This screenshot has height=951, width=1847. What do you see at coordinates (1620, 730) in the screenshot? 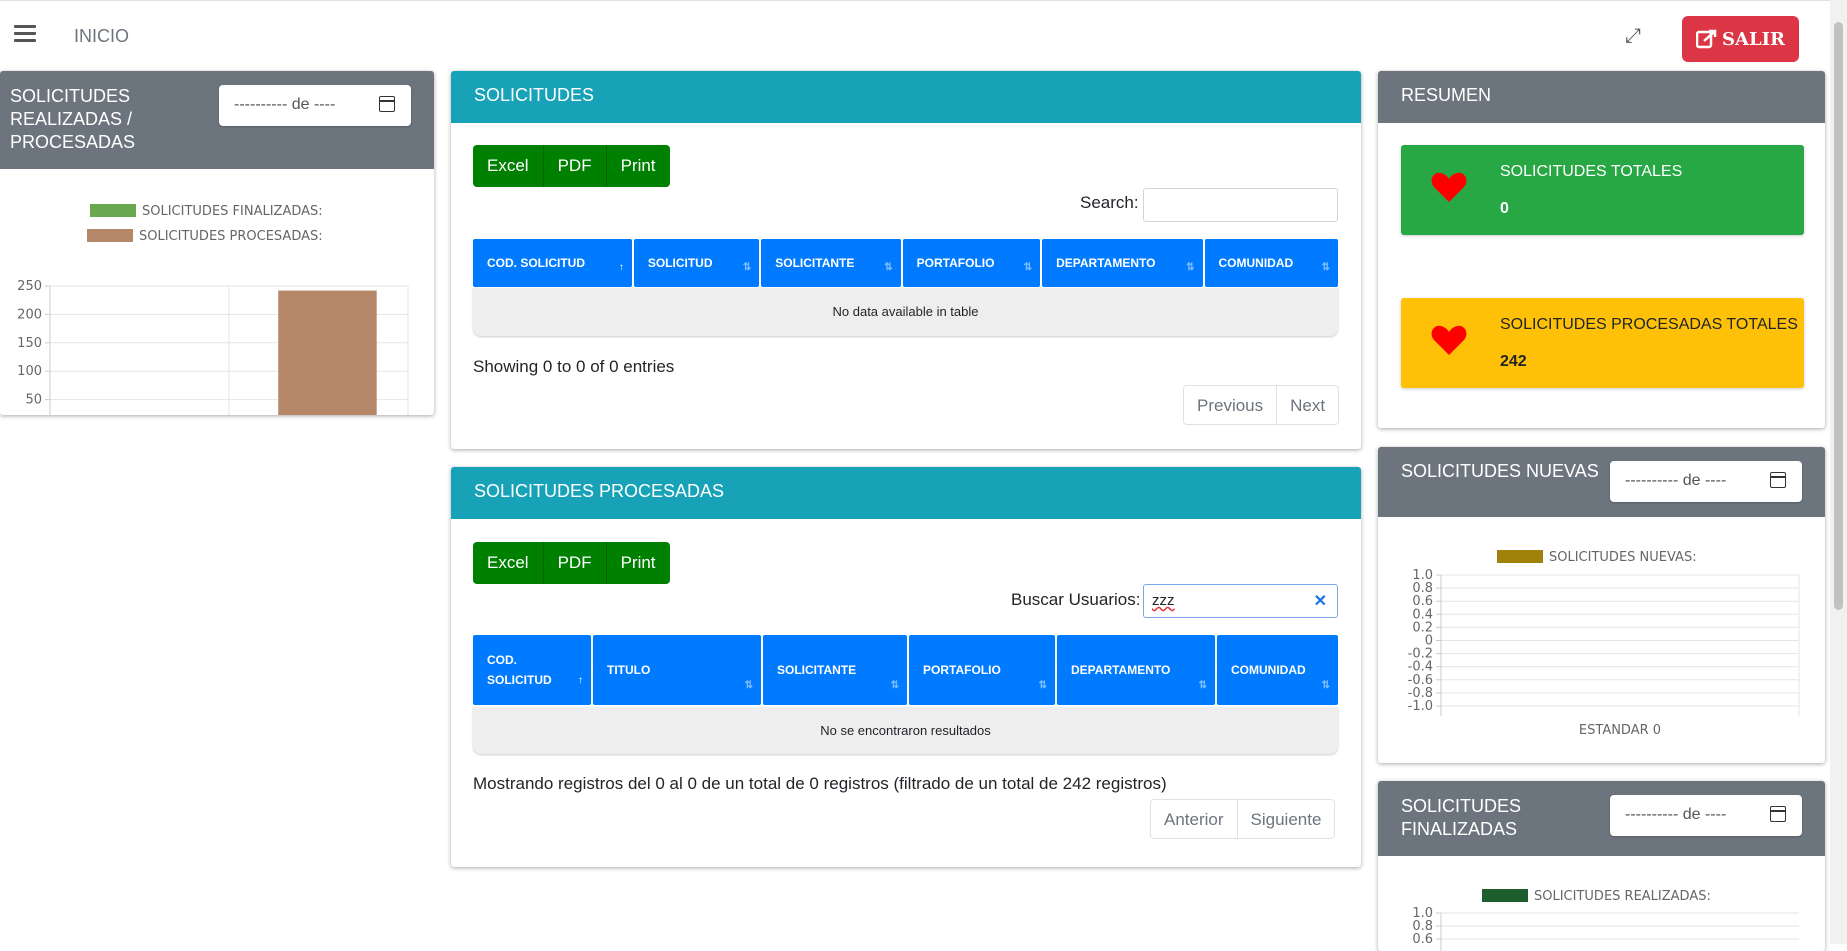
I see `x-tick-label: ESTANDAR 0` at bounding box center [1620, 730].